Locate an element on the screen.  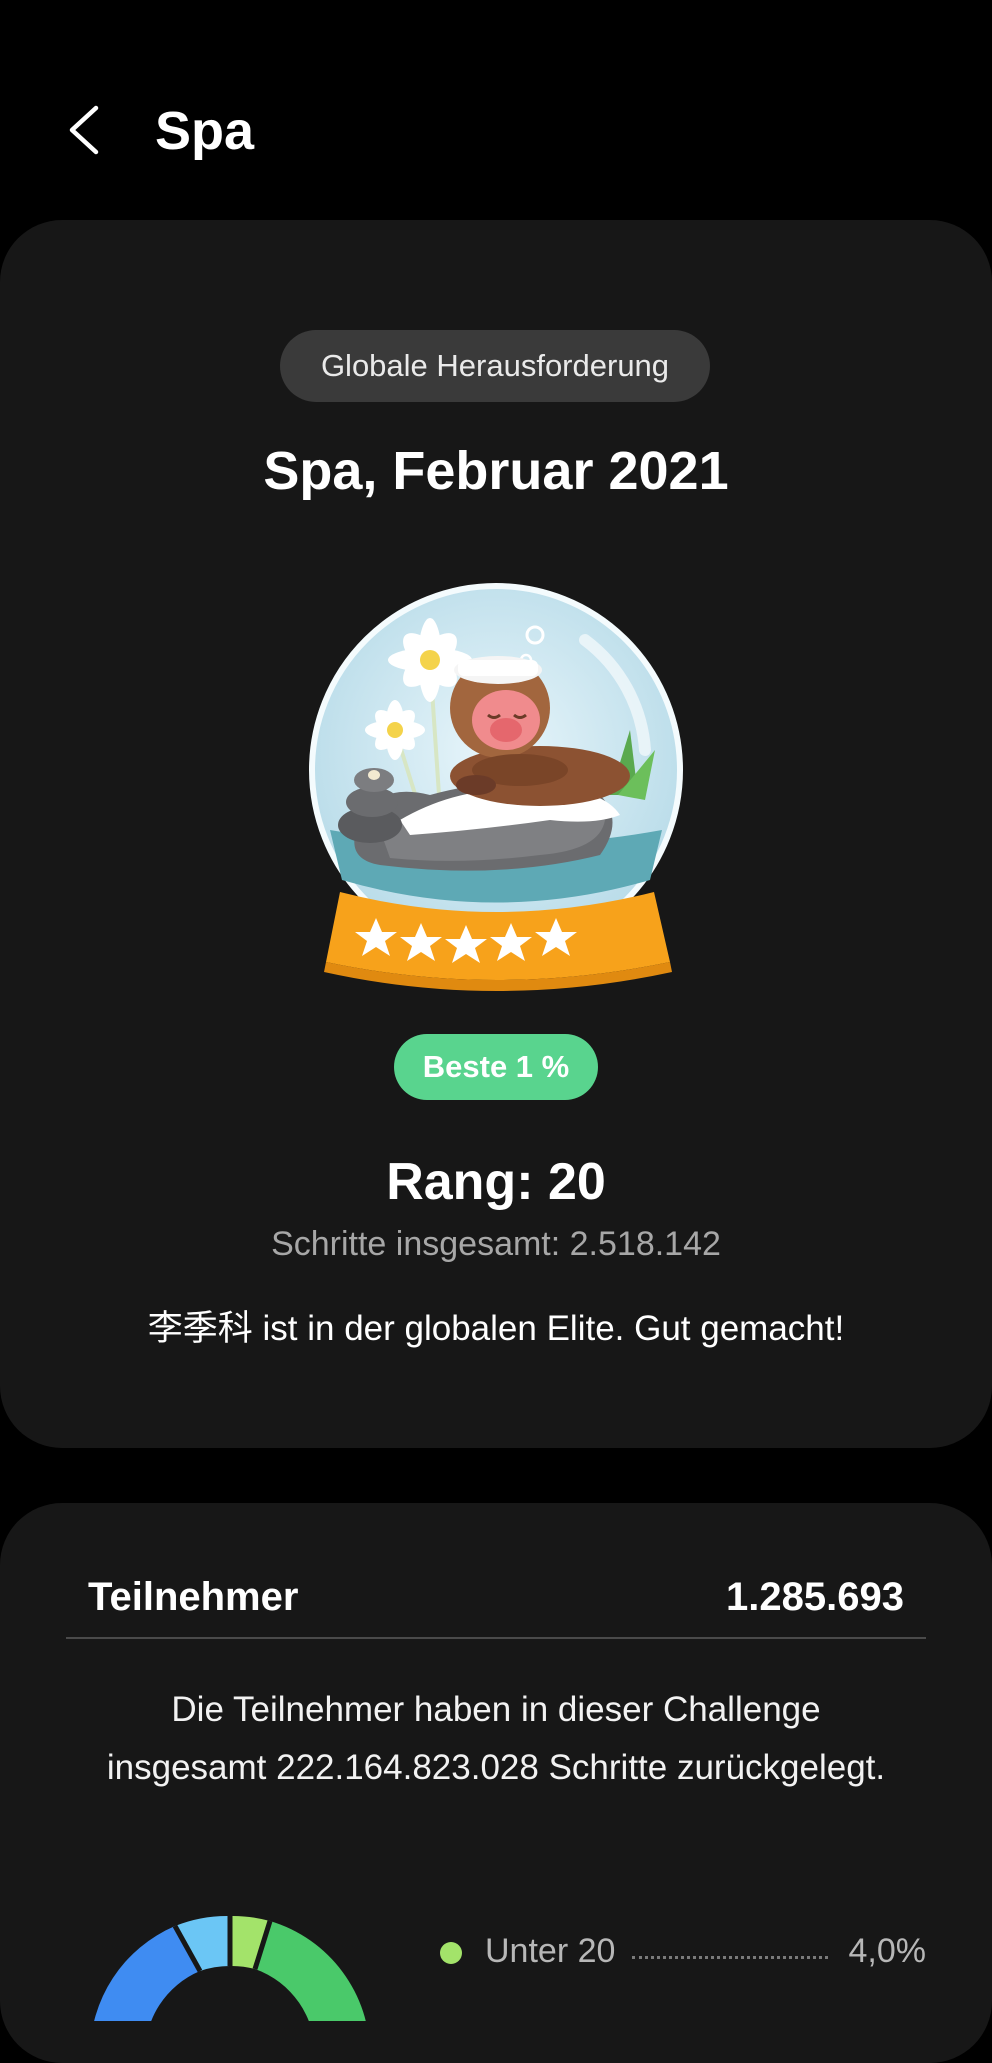
legend-percent: 4,0% is located at coordinates (887, 1951).